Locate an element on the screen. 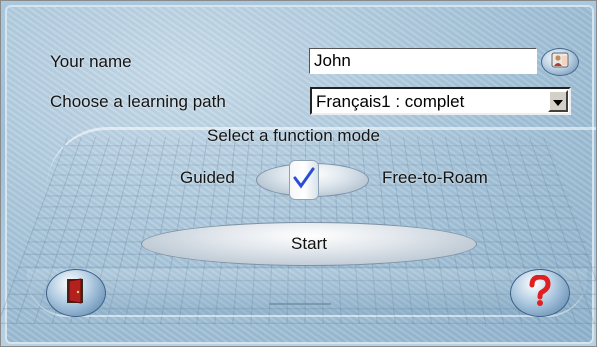  help-button is located at coordinates (540, 293).